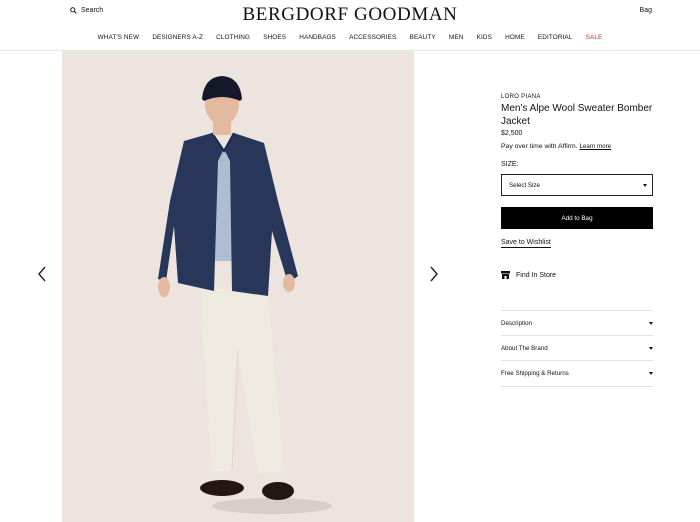 This screenshot has height=522, width=700. I want to click on nav-item-beauty: BEAUTY, so click(422, 37).